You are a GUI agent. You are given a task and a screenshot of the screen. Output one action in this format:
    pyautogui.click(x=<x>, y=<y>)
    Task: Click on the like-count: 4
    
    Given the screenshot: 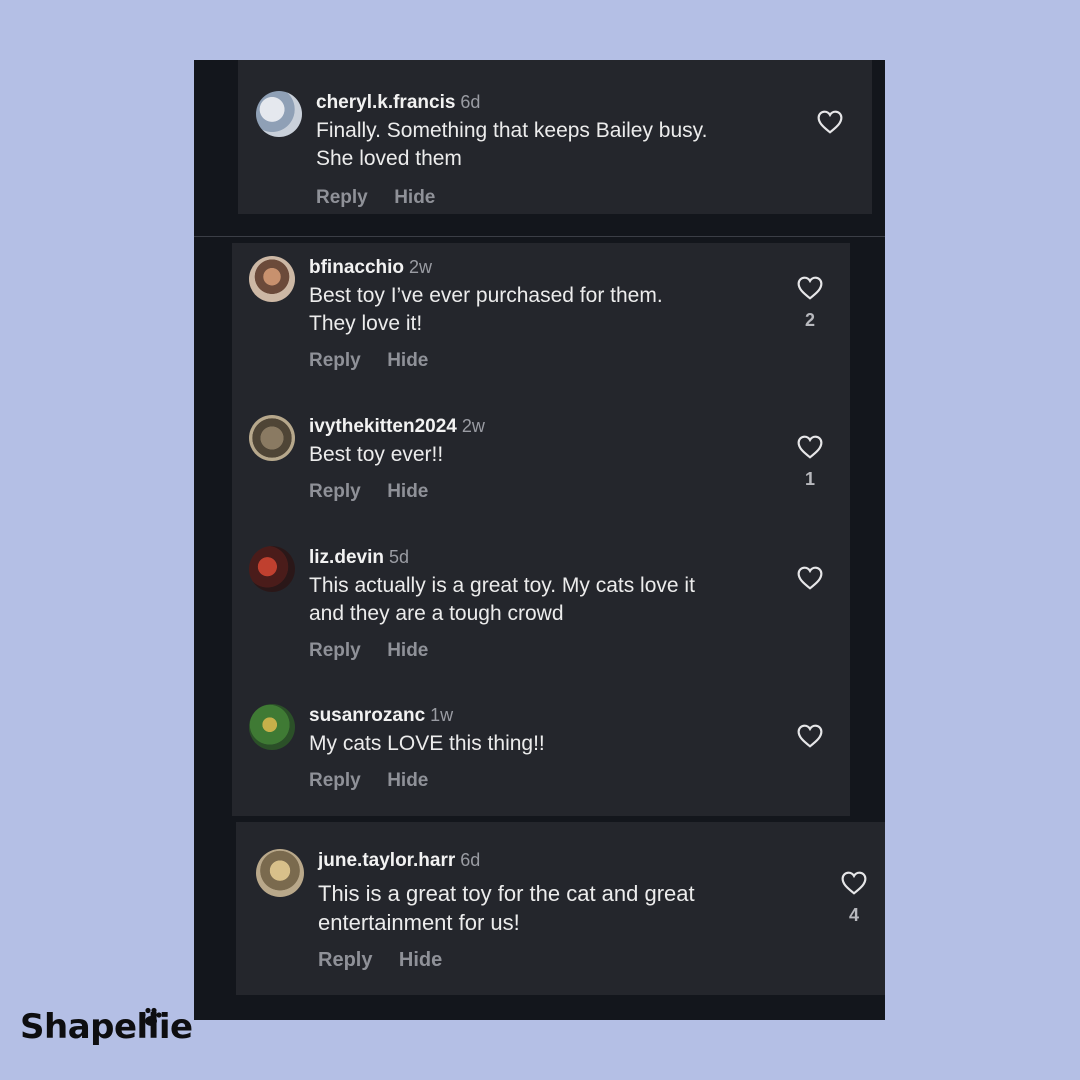 What is the action you would take?
    pyautogui.click(x=853, y=915)
    